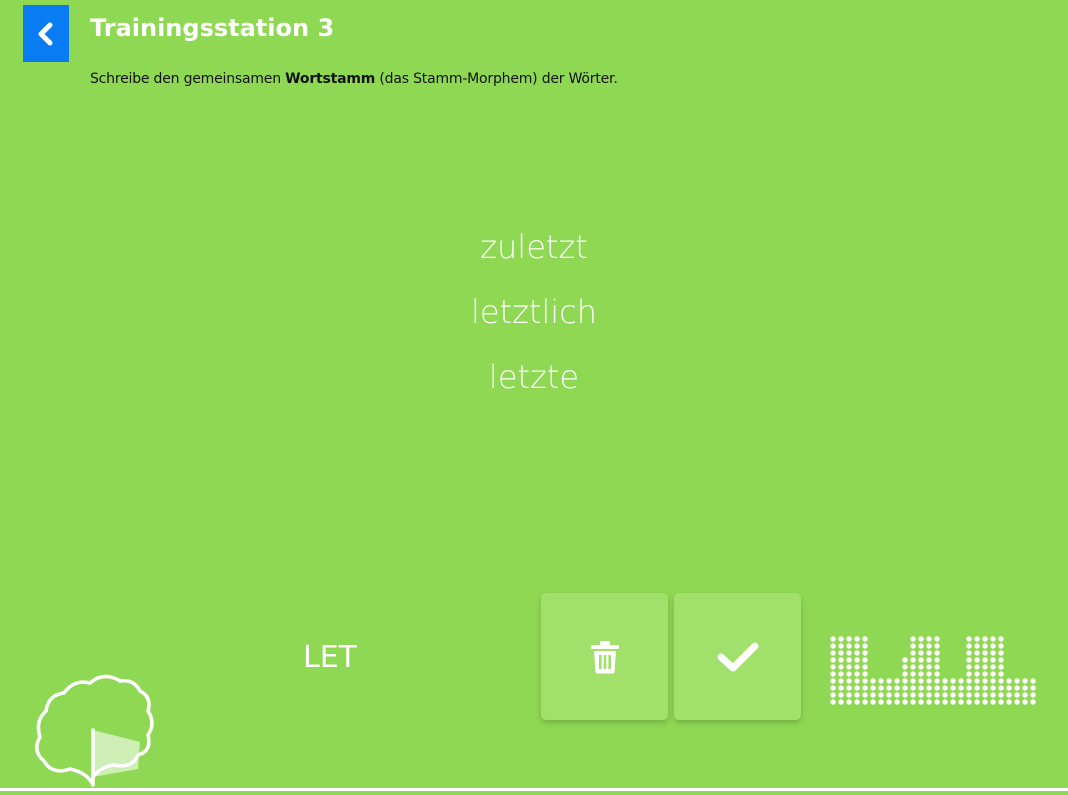 The height and width of the screenshot is (795, 1068). Describe the element at coordinates (188, 79) in the screenshot. I see `instruction-prefix: Schreibe den gemeinsamen` at that location.